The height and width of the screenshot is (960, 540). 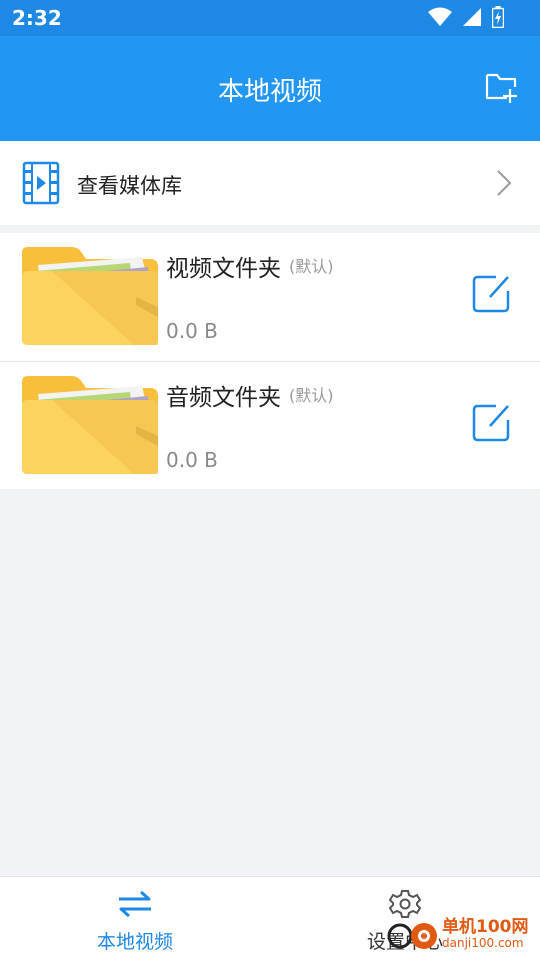 I want to click on watermark: 单机100网 danji100.com, so click(x=461, y=935).